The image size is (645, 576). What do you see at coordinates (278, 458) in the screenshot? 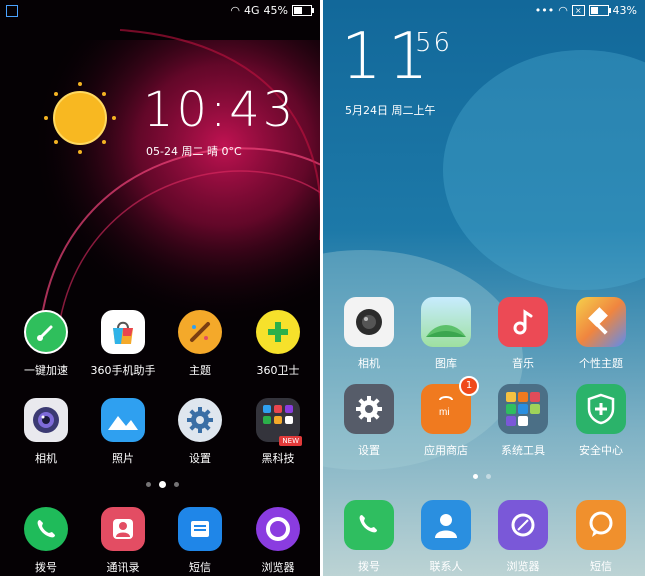
I see `app-label: 黑科技` at bounding box center [278, 458].